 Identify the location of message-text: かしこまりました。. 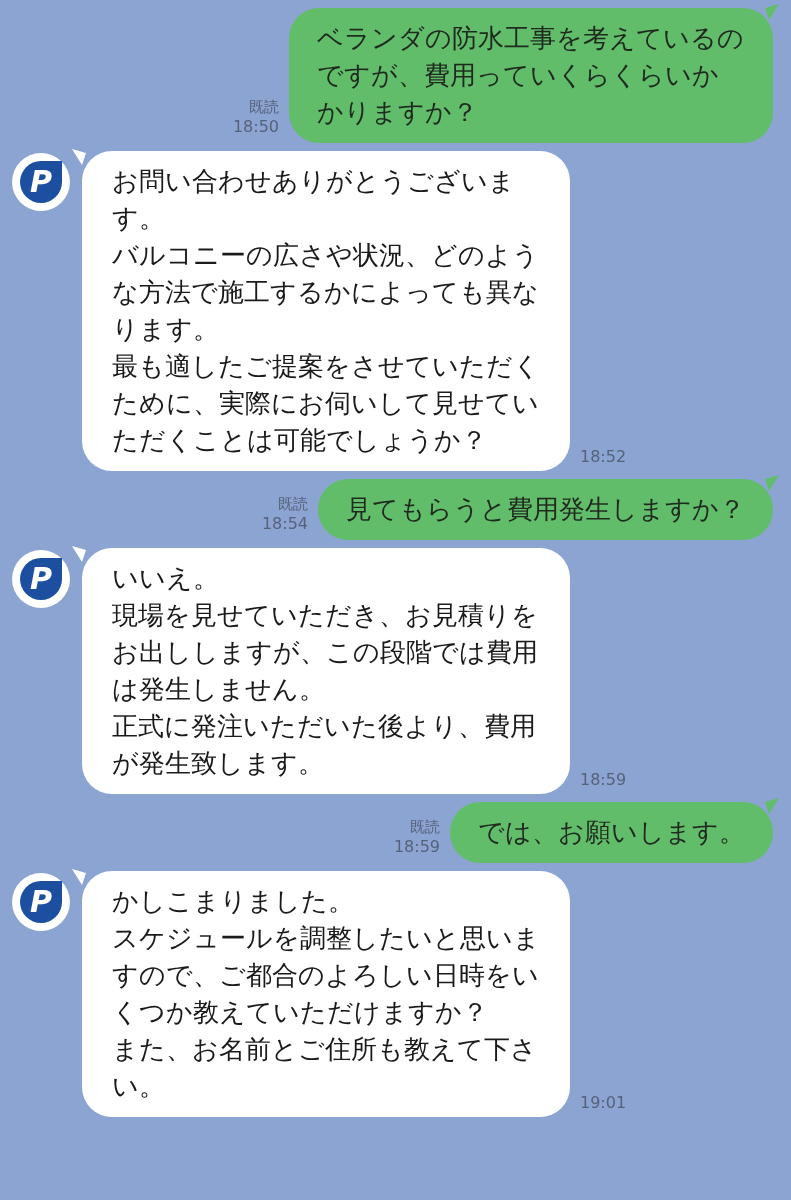
(233, 901).